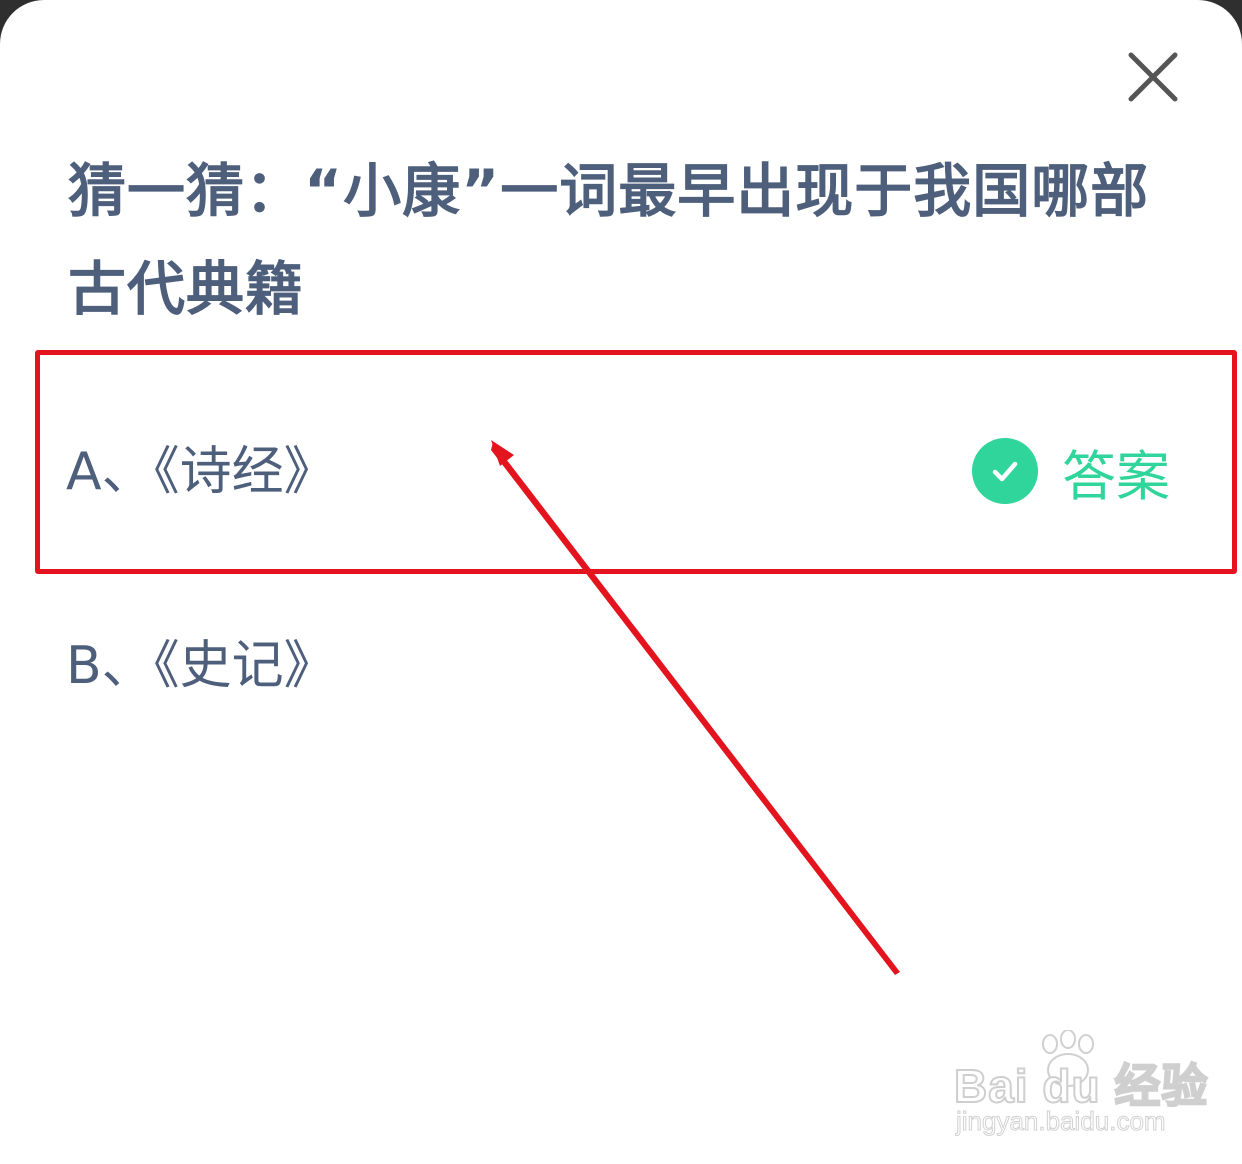 The height and width of the screenshot is (1164, 1242). I want to click on question-title: 猜一猜：“小康”一词最早出现于我国哪部古代典籍, so click(609, 240).